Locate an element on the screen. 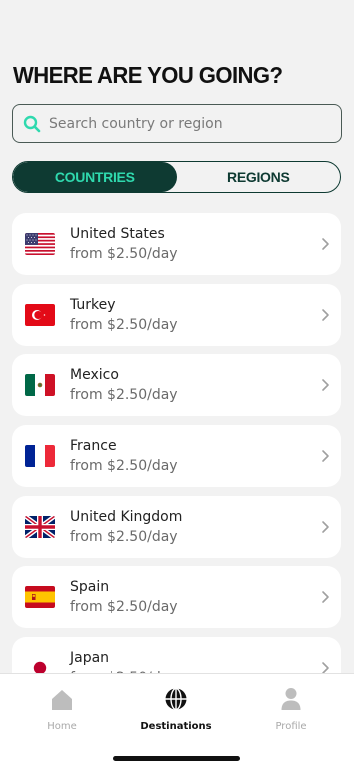  bottom-tab-bar: Home Destinations Profile is located at coordinates (177, 720).